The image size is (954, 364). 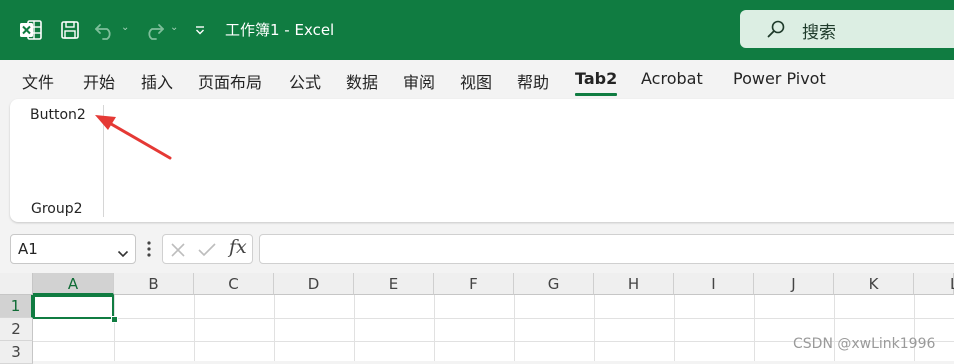 I want to click on tab-file: 文件, so click(x=38, y=81).